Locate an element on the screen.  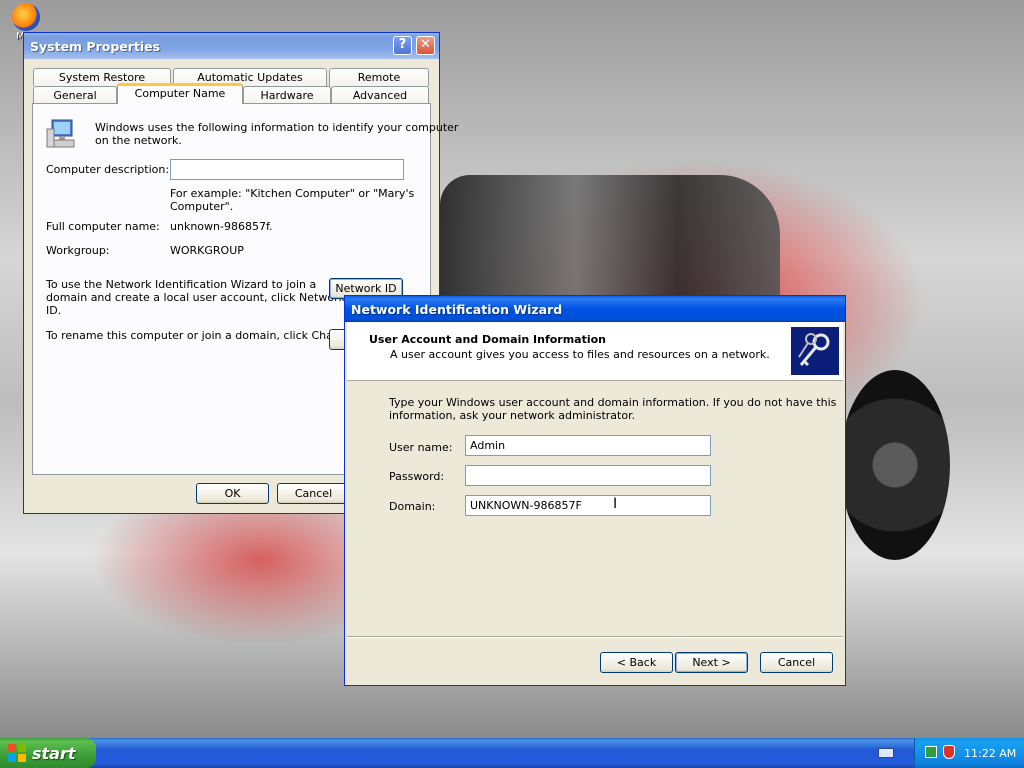
window-title: System Properties is located at coordinates (95, 46).